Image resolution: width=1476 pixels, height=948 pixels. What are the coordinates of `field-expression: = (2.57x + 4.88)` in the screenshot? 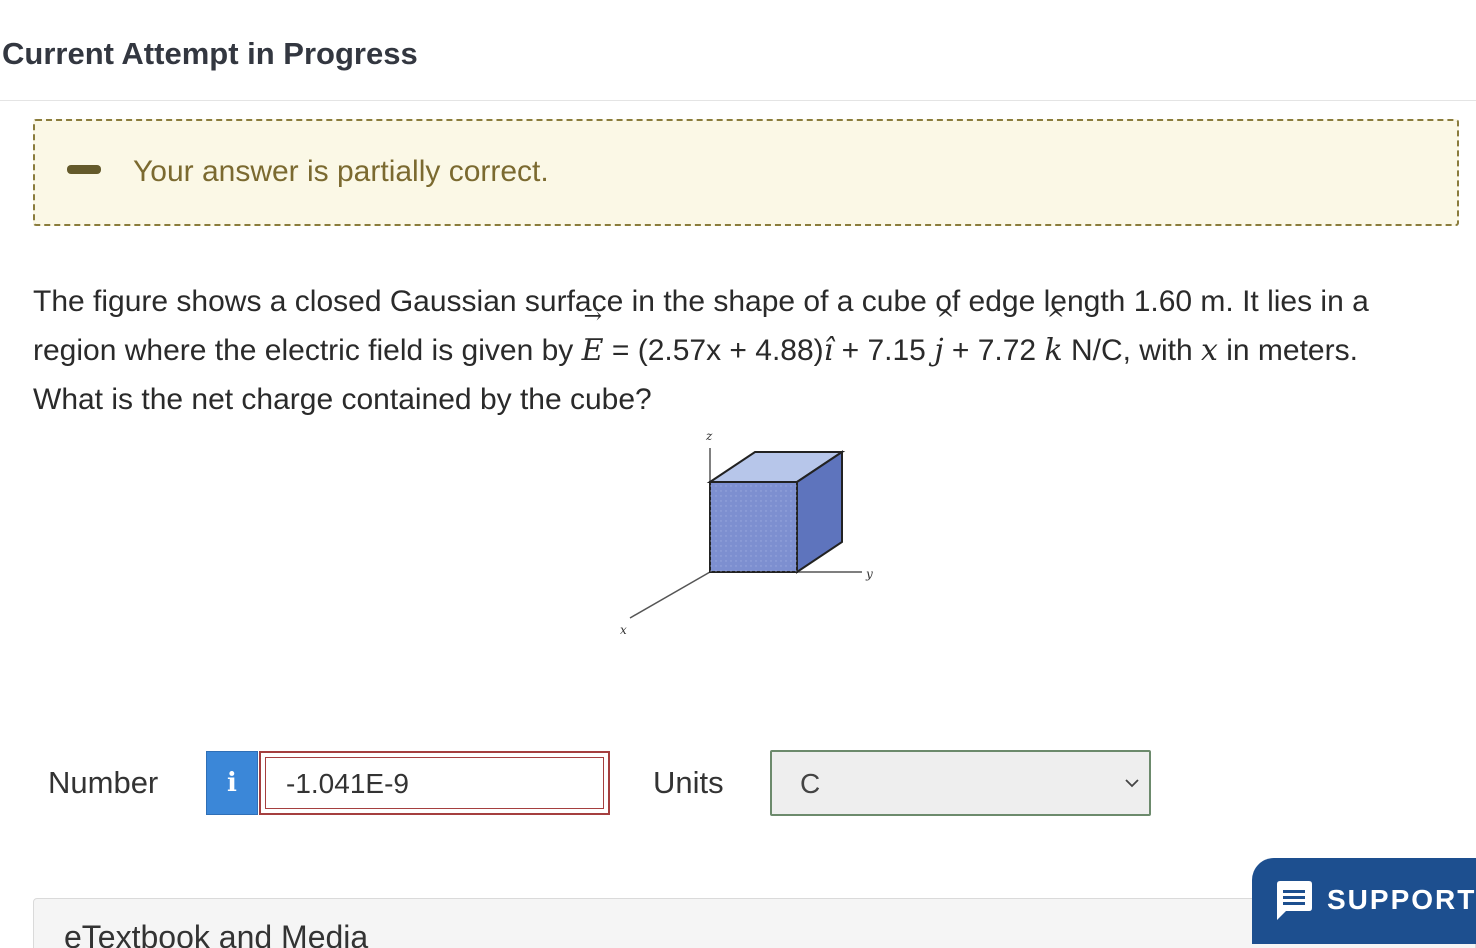 It's located at (713, 350).